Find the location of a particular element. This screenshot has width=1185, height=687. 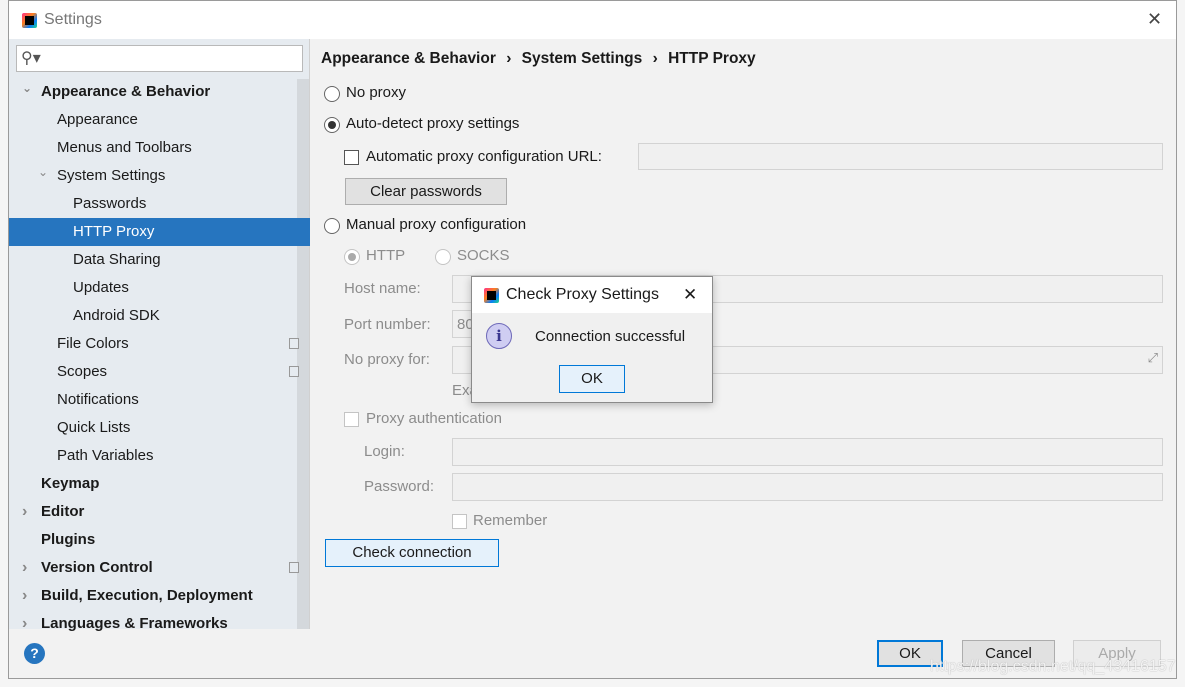

check-connection-button: Check connection is located at coordinates (412, 553).